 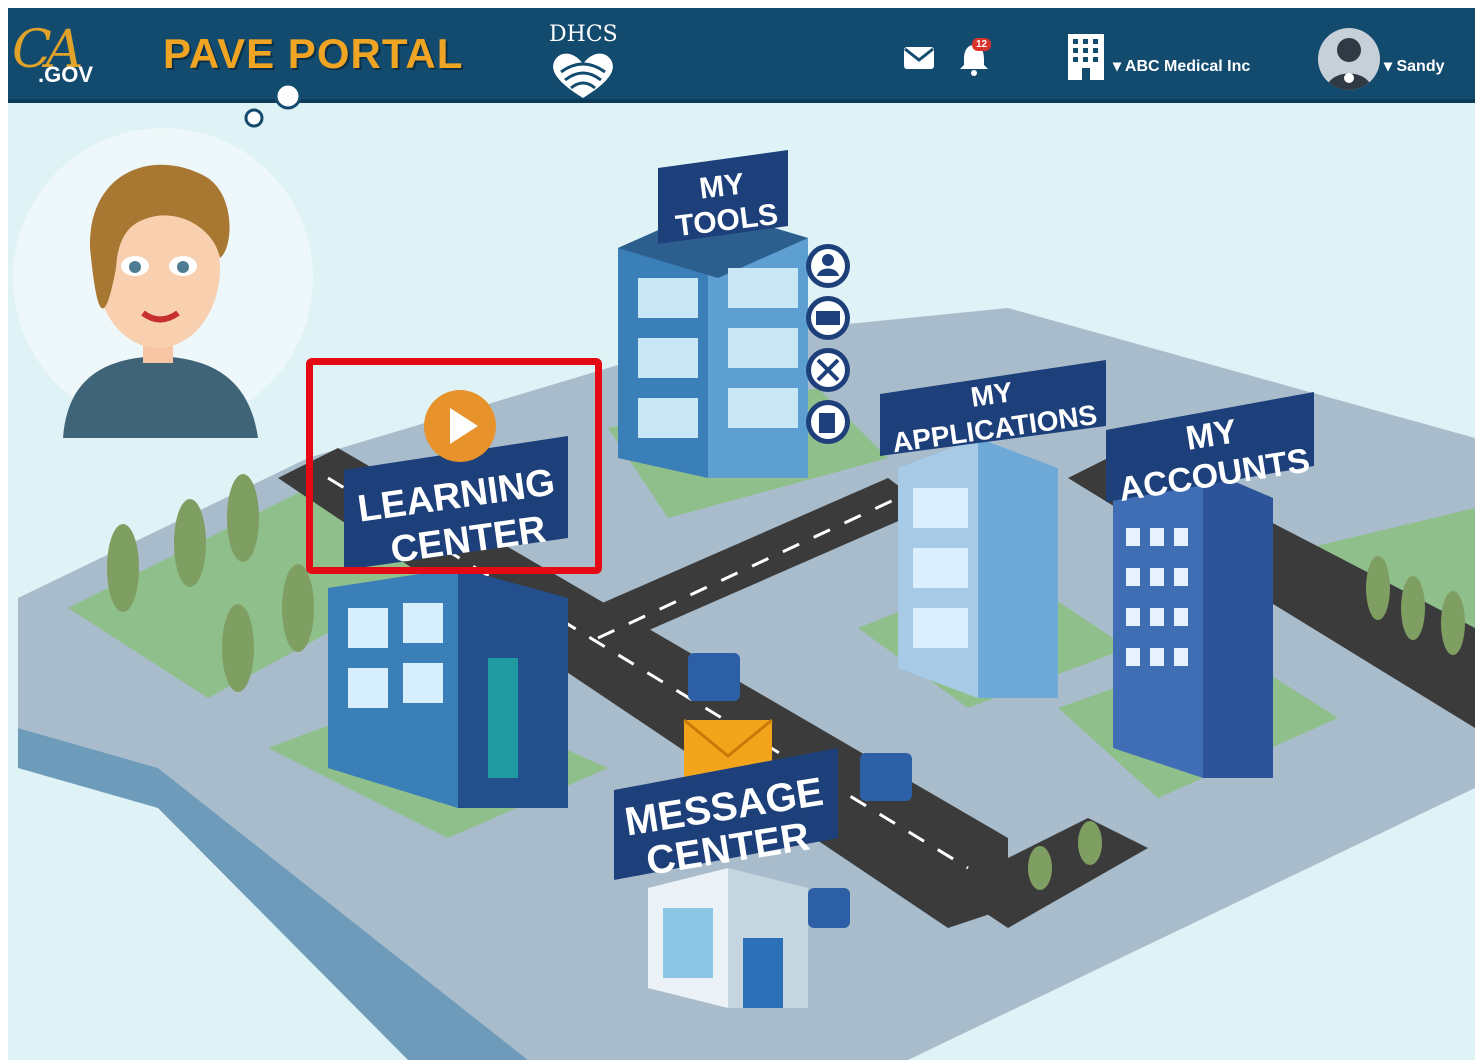 I want to click on my-tools-line1: MY, so click(x=721, y=186).